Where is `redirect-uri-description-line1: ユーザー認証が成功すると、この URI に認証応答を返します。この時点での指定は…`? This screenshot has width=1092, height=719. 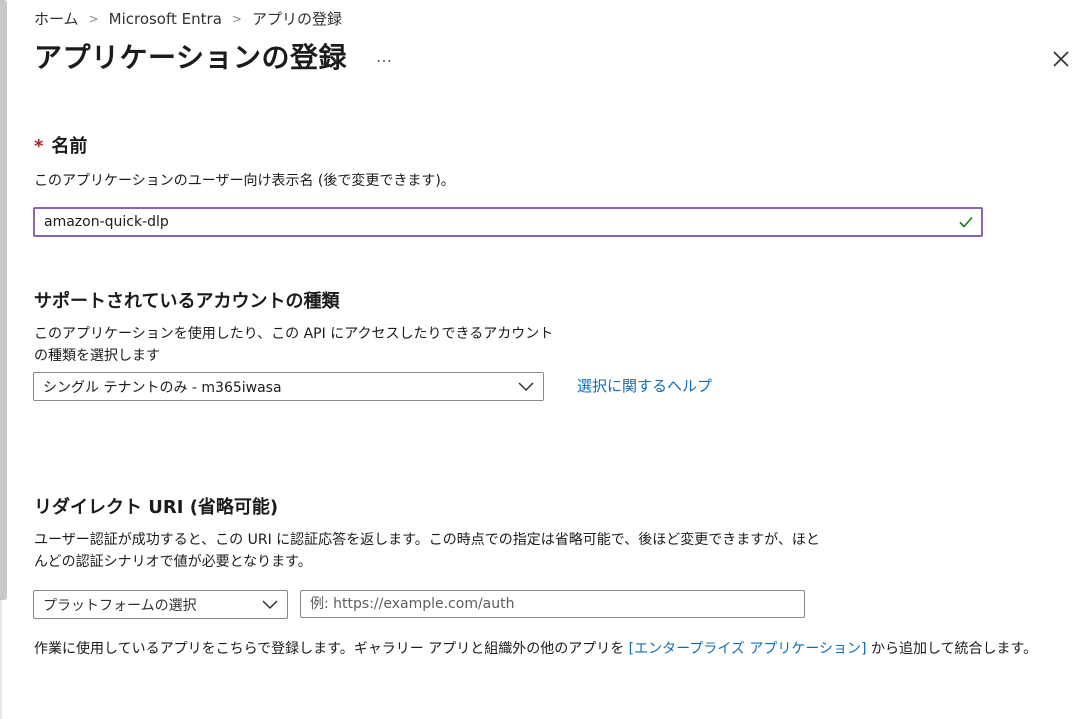
redirect-uri-description-line1: ユーザー認証が成功すると、この URI に認証応答を返します。この時点での指定は… is located at coordinates (427, 540).